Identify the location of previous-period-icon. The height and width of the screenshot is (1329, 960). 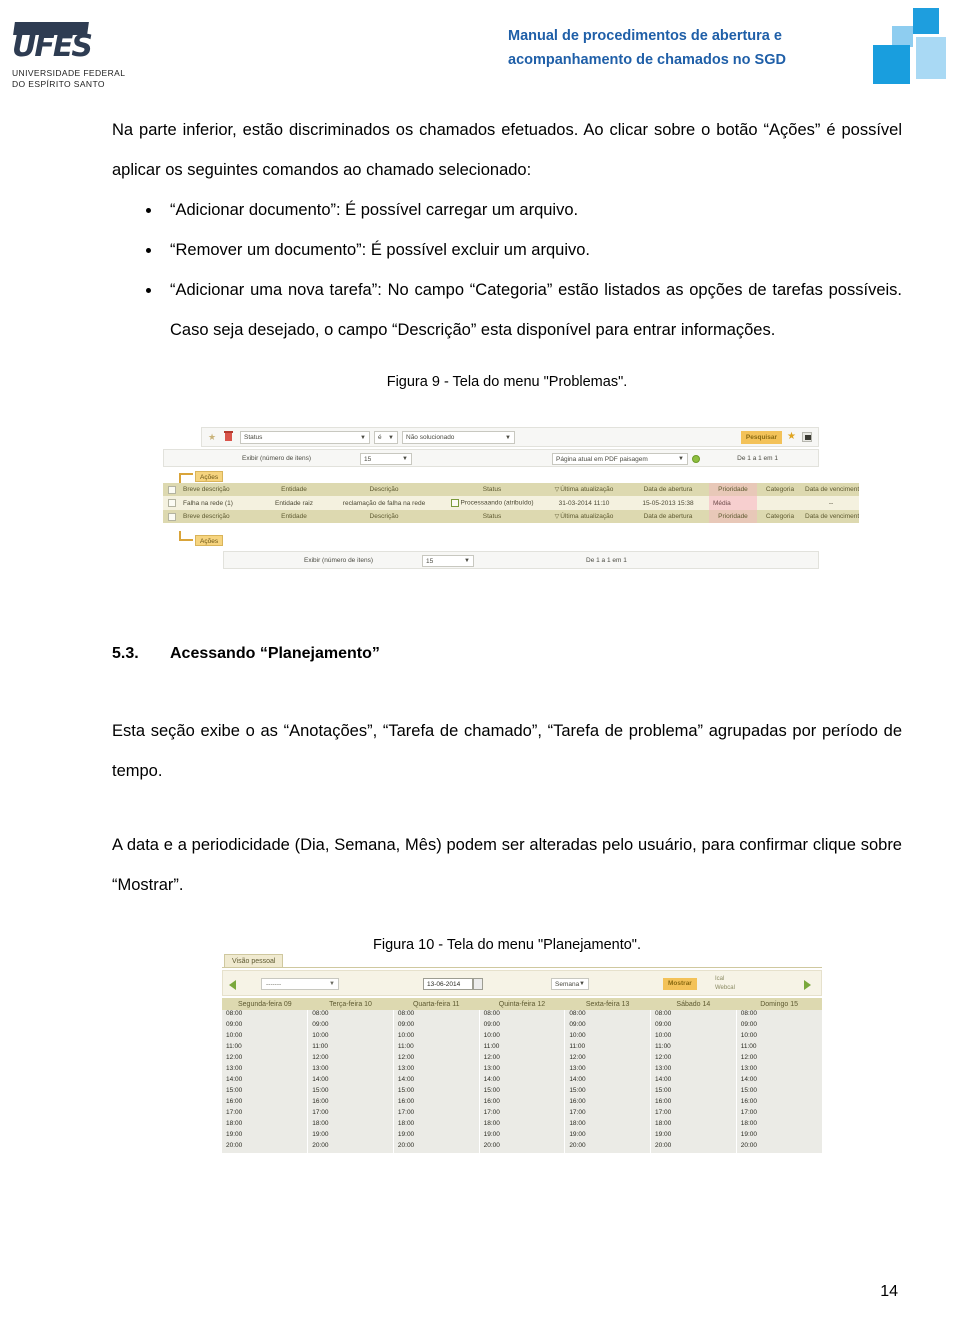
(232, 985).